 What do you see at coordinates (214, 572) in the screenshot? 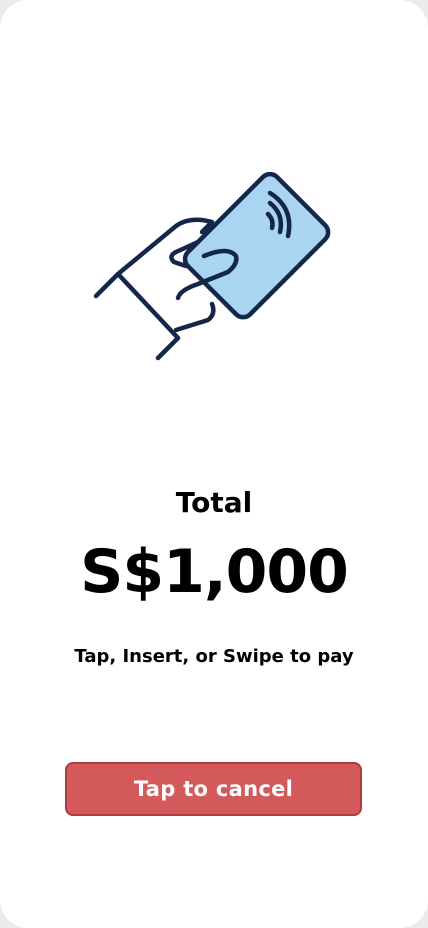
I see `total-amount: S$1,000` at bounding box center [214, 572].